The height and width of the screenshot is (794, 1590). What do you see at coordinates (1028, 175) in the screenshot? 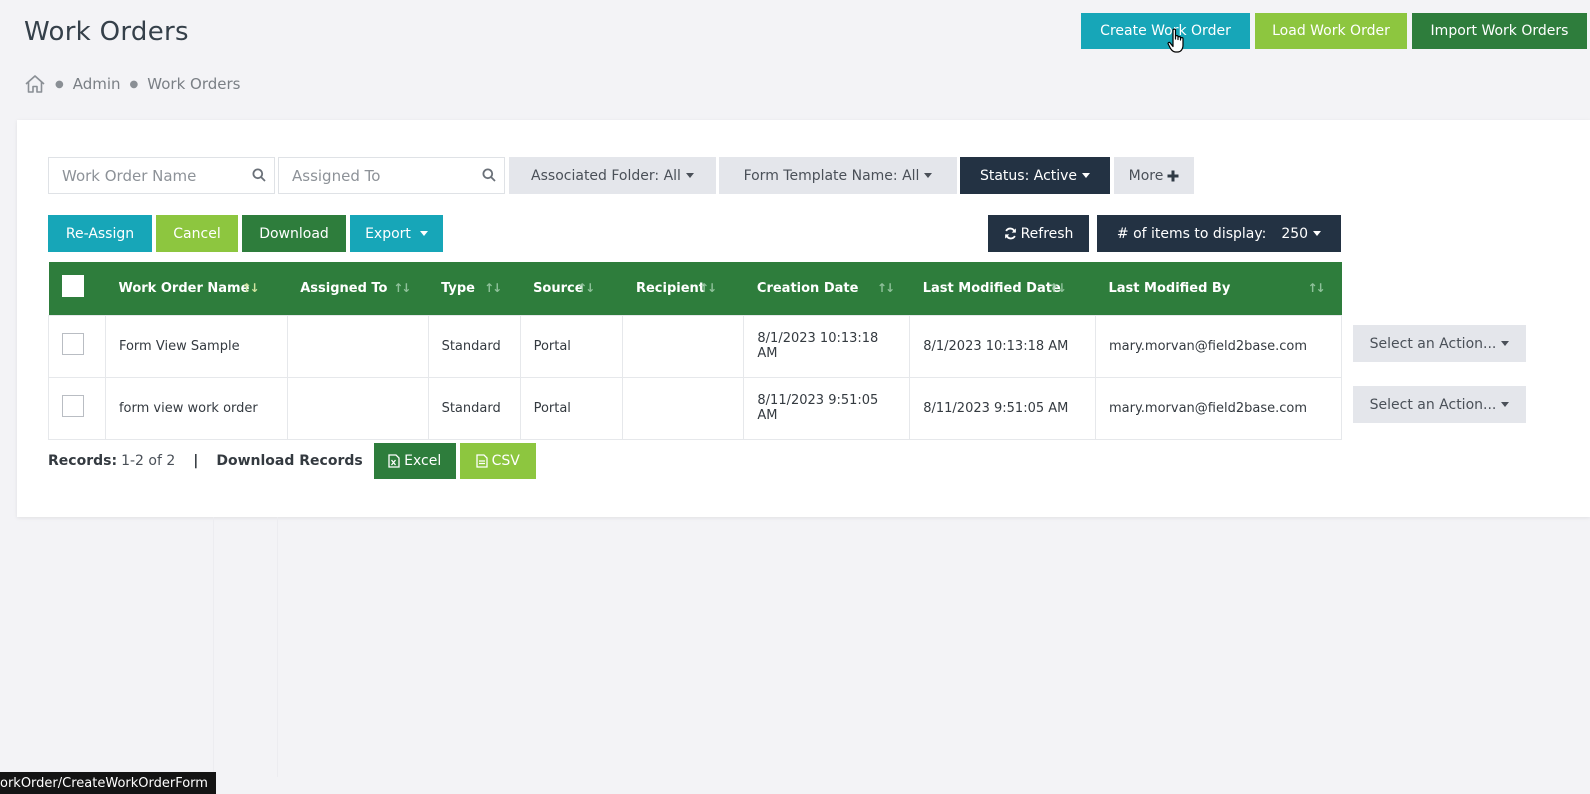
I see `status-label: Status: Active` at bounding box center [1028, 175].